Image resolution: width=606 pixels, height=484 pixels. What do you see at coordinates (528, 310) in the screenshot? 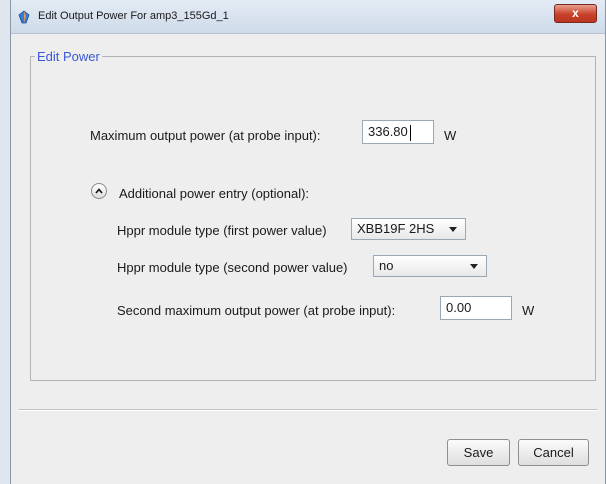
I see `second-max-power-unit: W` at bounding box center [528, 310].